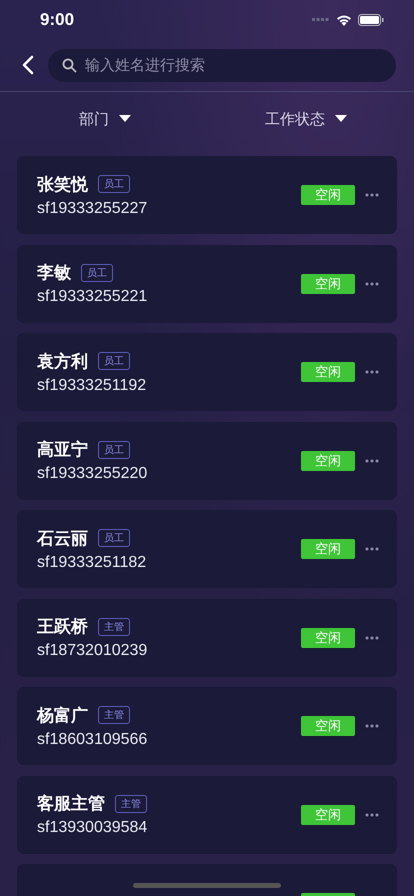  I want to click on employee-card: 石云丽 员工 sf19333251182 空闲, so click(207, 549).